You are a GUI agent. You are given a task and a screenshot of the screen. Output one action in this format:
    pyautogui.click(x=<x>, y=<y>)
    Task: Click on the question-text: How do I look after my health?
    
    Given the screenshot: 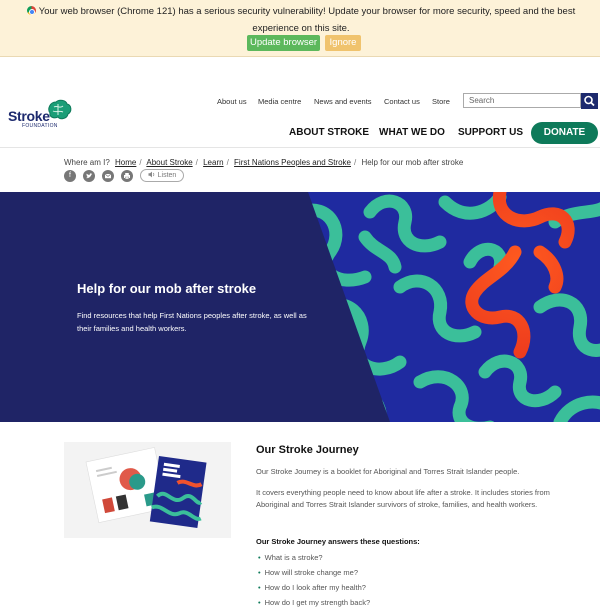 What is the action you would take?
    pyautogui.click(x=315, y=587)
    